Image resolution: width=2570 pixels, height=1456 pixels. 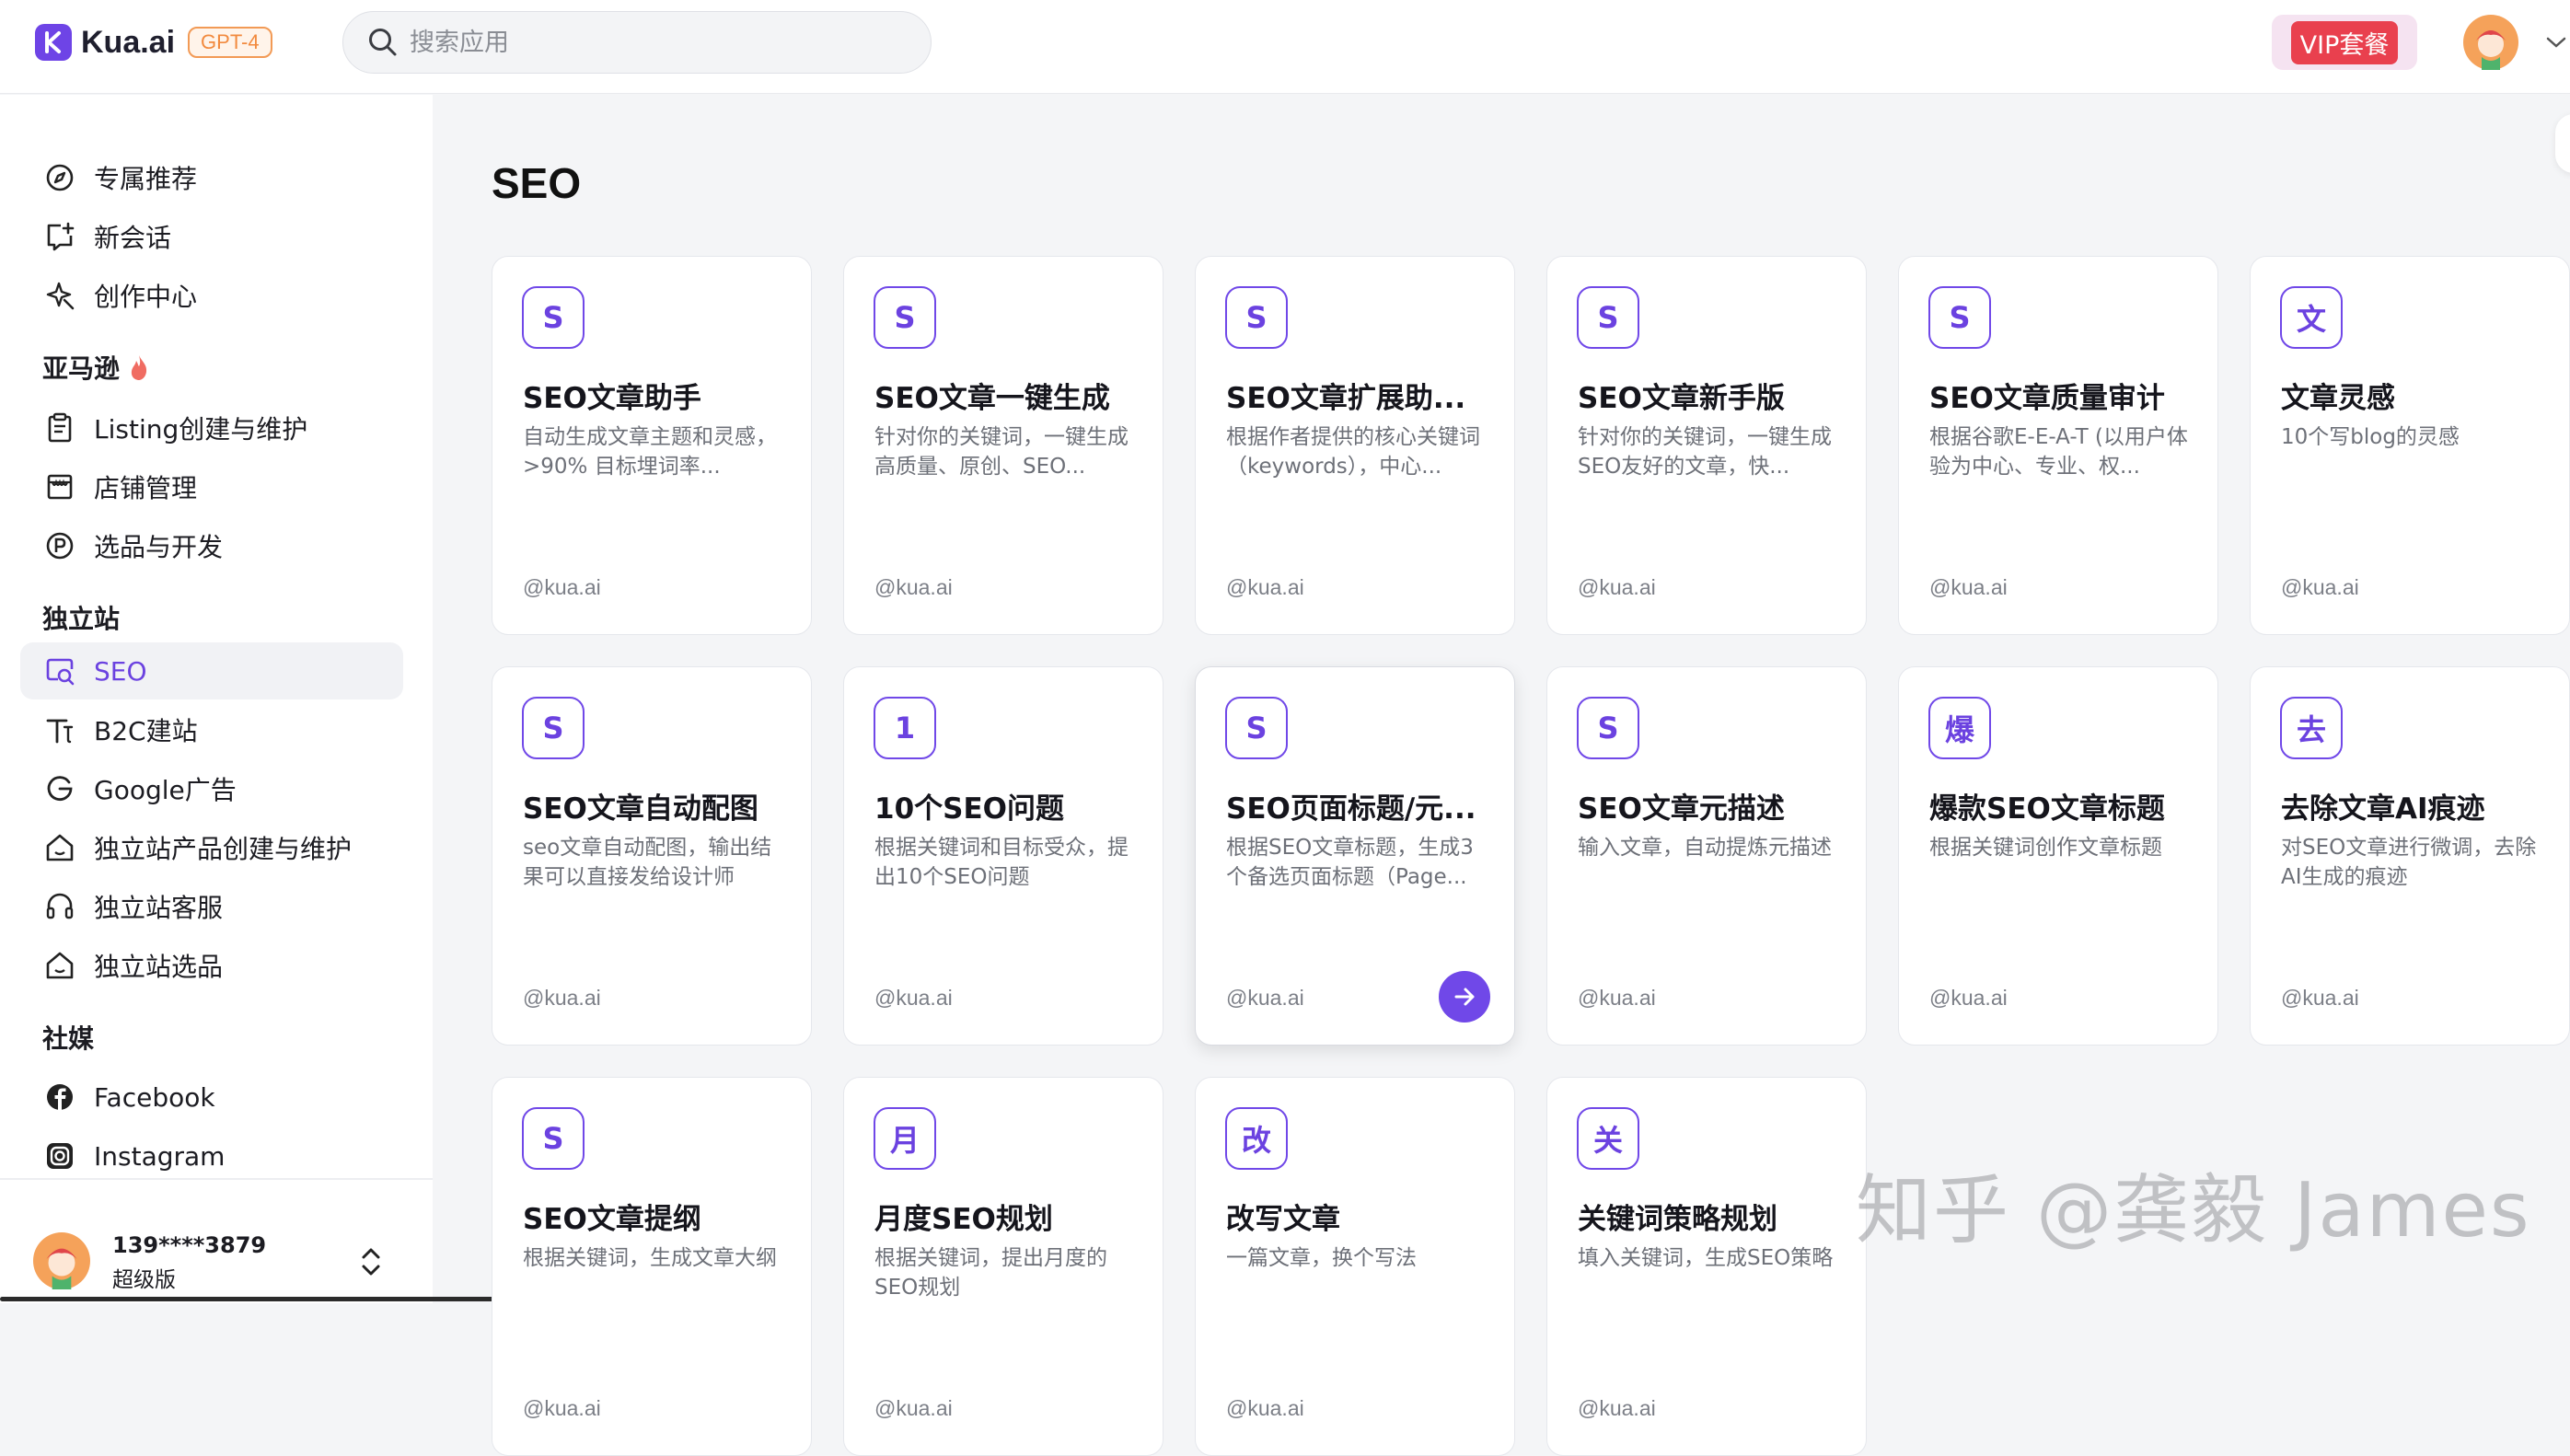 What do you see at coordinates (383, 42) in the screenshot?
I see `search-icon` at bounding box center [383, 42].